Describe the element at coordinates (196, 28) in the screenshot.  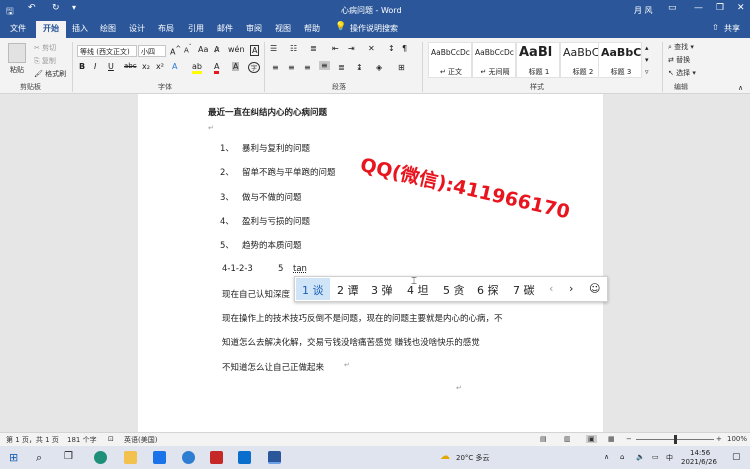
I see `tab-references: 引用` at that location.